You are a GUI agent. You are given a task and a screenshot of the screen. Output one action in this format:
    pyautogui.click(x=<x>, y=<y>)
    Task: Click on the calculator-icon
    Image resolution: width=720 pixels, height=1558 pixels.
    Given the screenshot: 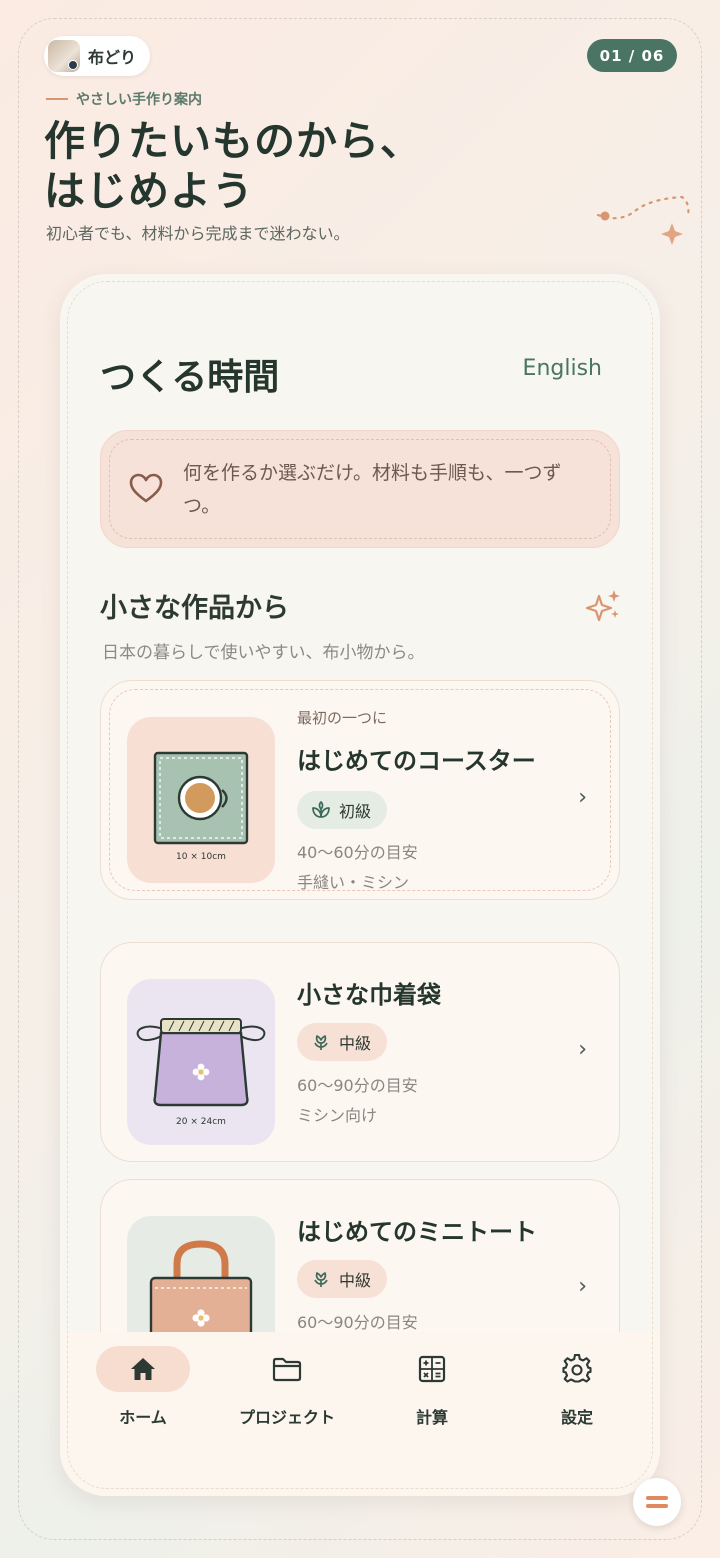 What is the action you would take?
    pyautogui.click(x=432, y=1369)
    